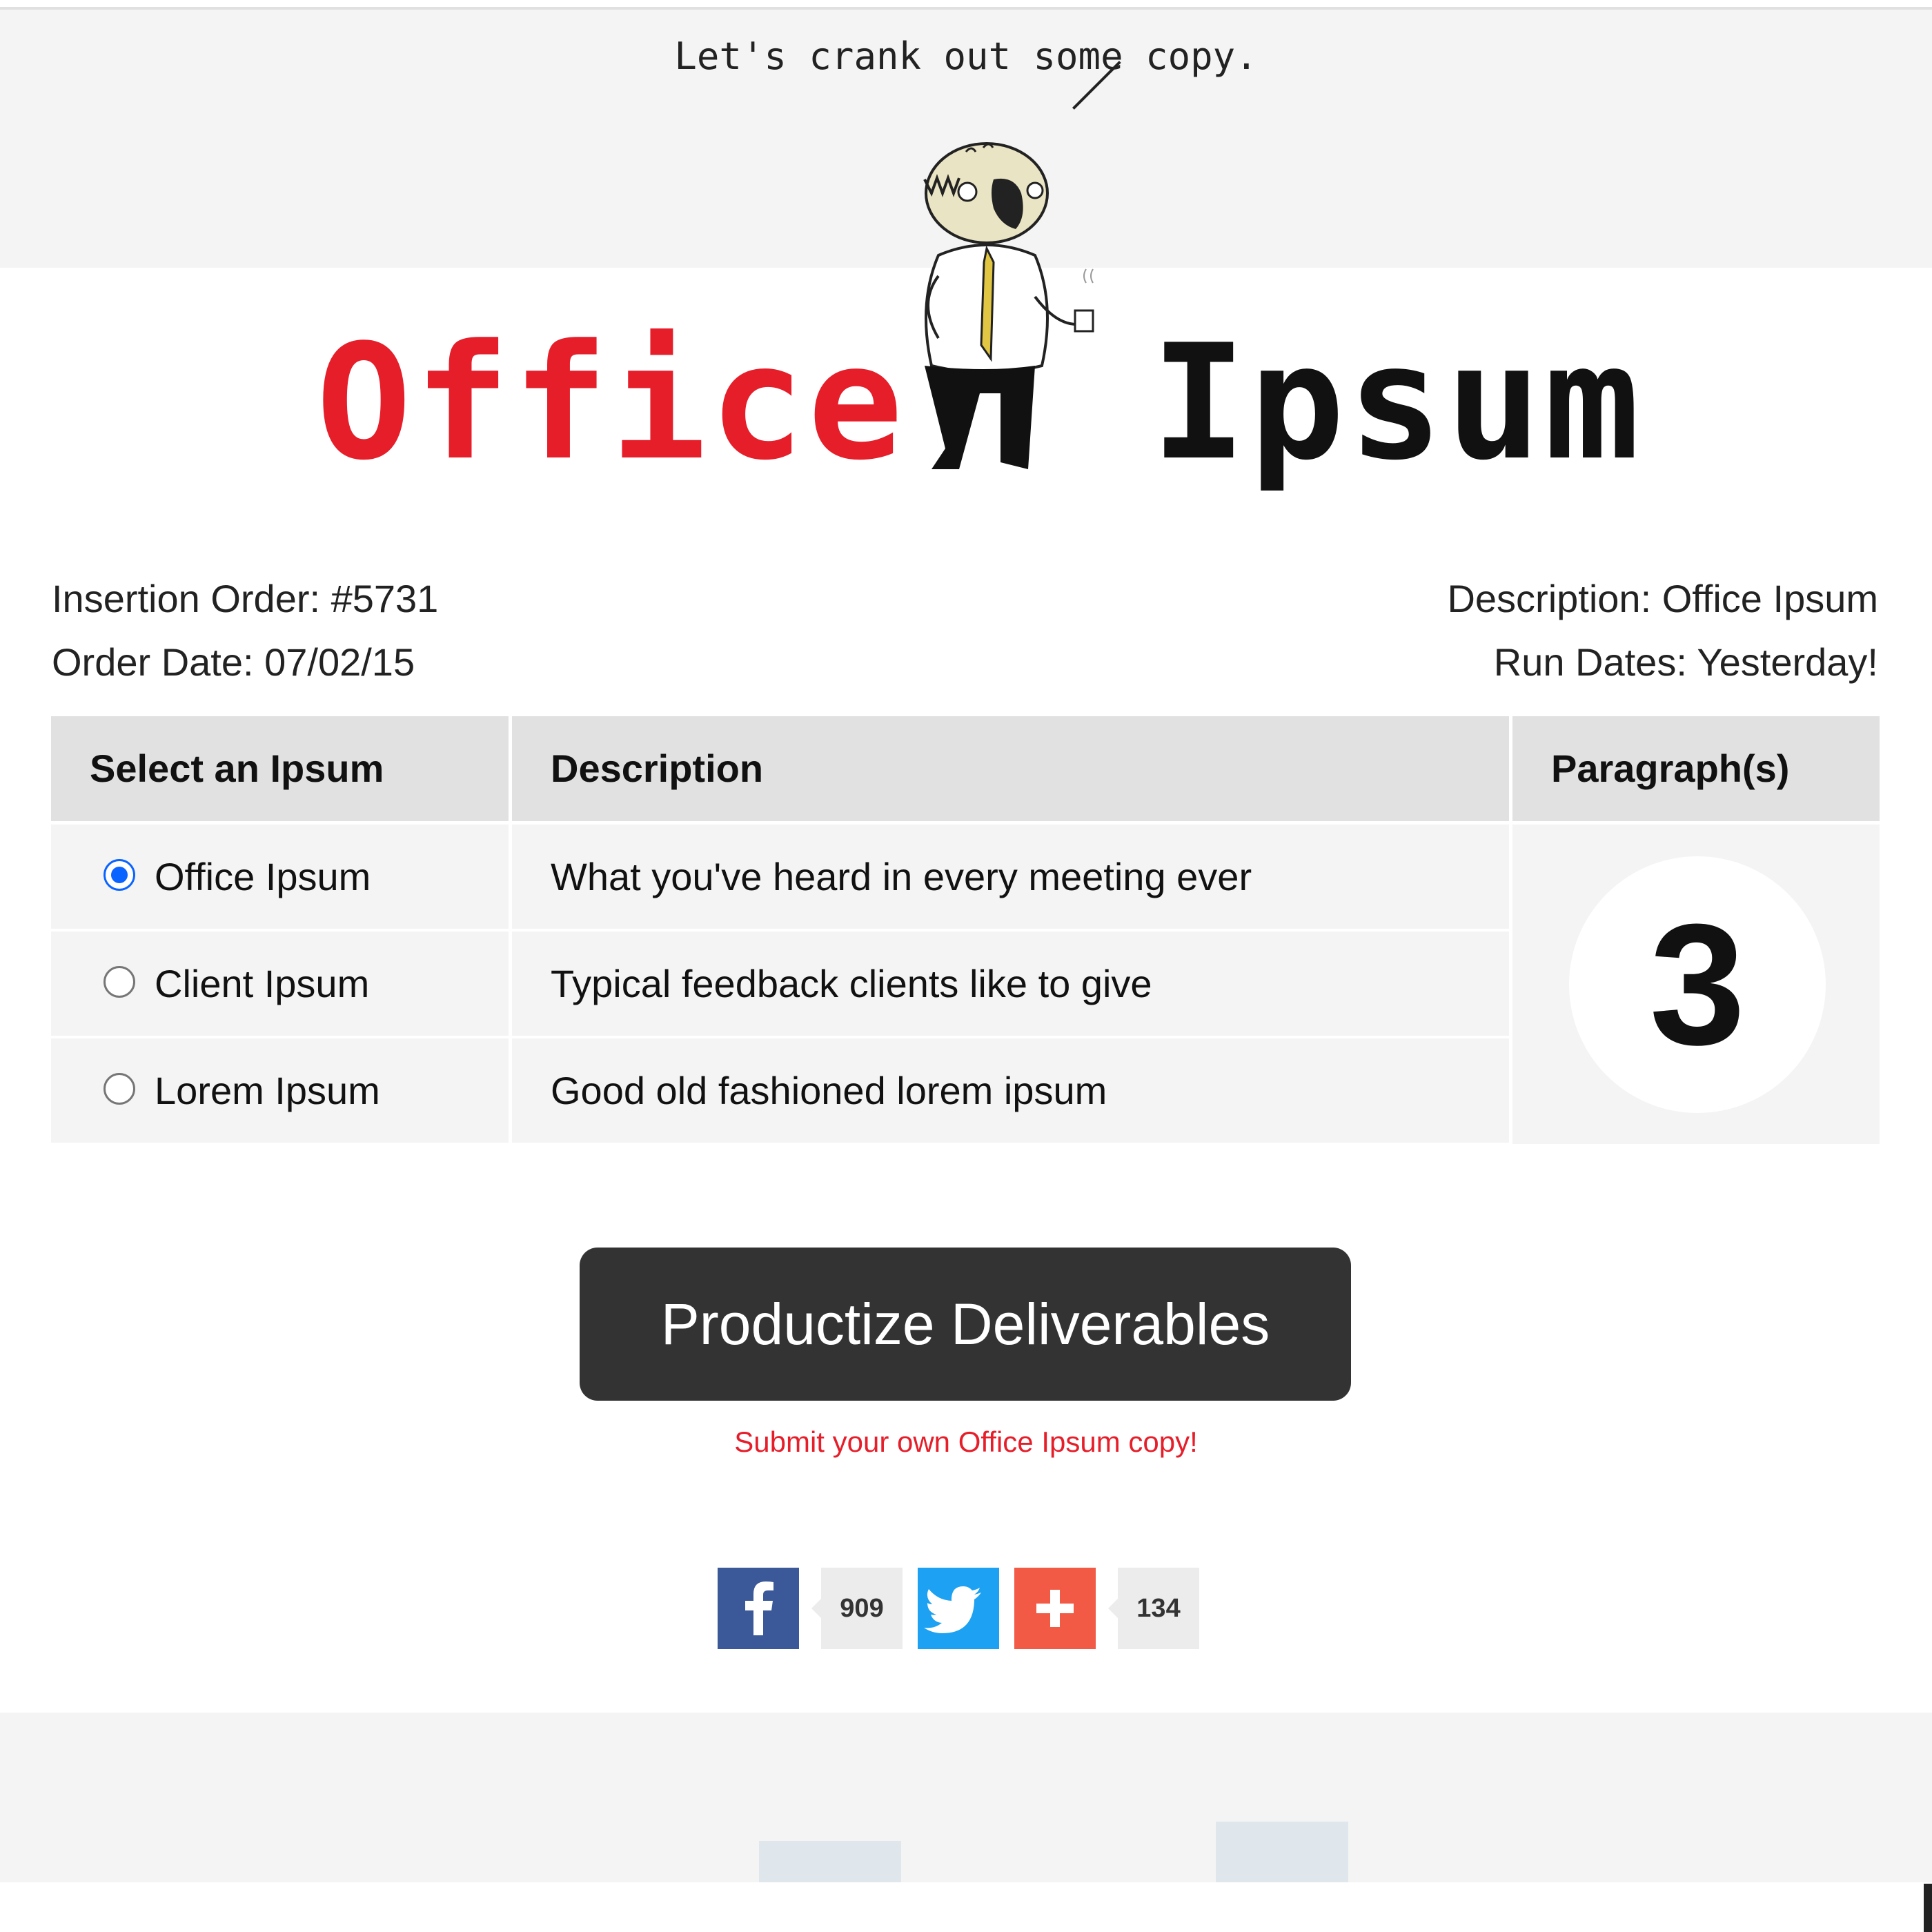 This screenshot has height=1932, width=1932. What do you see at coordinates (267, 1090) in the screenshot?
I see `option-label: Lorem Ipsum` at bounding box center [267, 1090].